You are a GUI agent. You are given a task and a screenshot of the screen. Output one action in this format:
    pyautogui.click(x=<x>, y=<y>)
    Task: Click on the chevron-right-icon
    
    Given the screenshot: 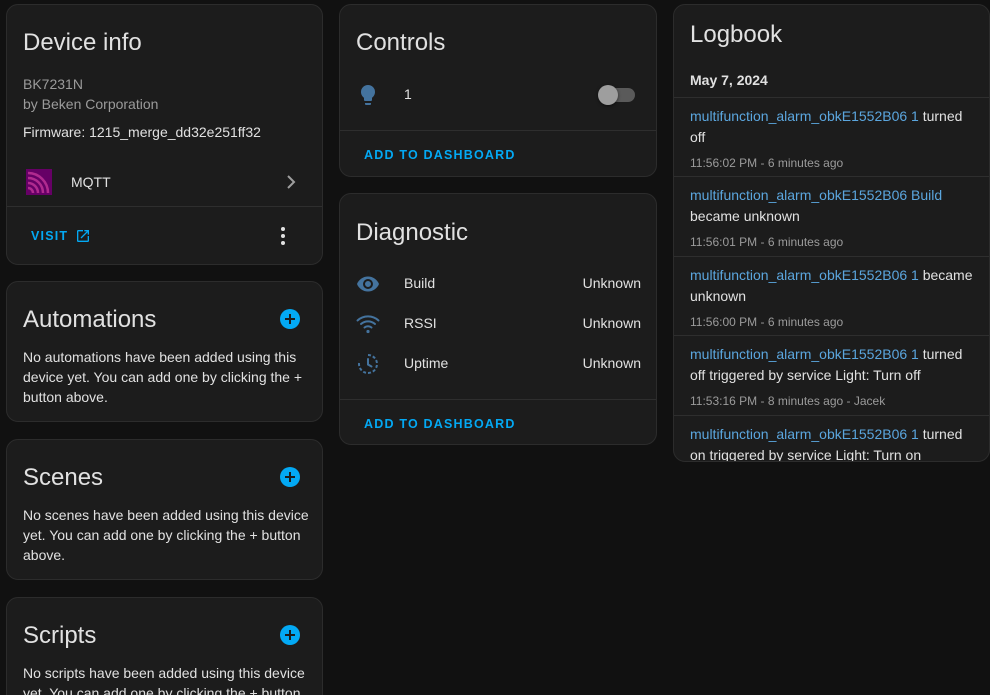 What is the action you would take?
    pyautogui.click(x=291, y=182)
    